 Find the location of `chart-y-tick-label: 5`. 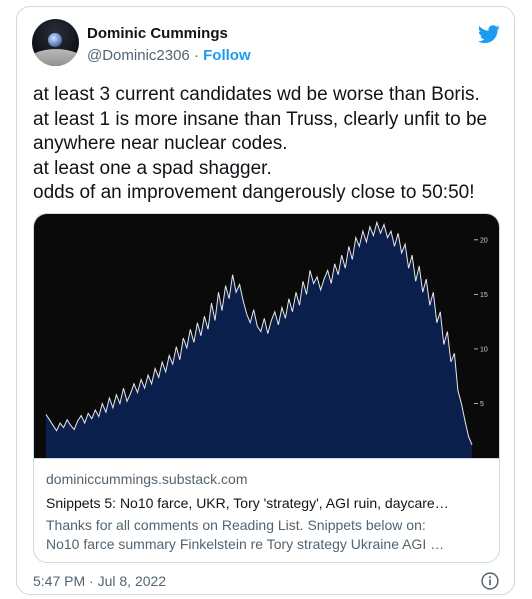

chart-y-tick-label: 5 is located at coordinates (482, 404).